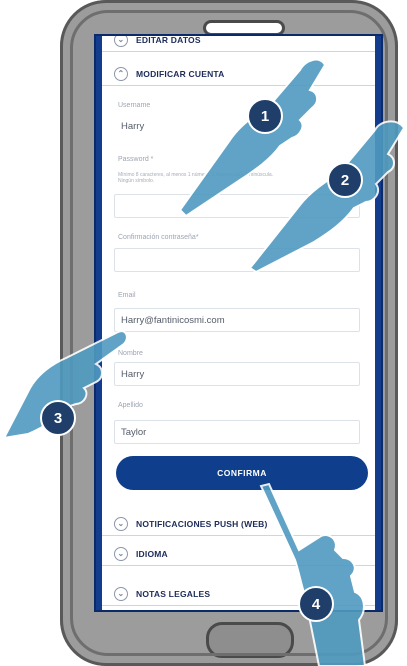 Image resolution: width=407 pixels, height=666 pixels. Describe the element at coordinates (121, 73) in the screenshot. I see `chevron-up-icon: ⌃` at that location.